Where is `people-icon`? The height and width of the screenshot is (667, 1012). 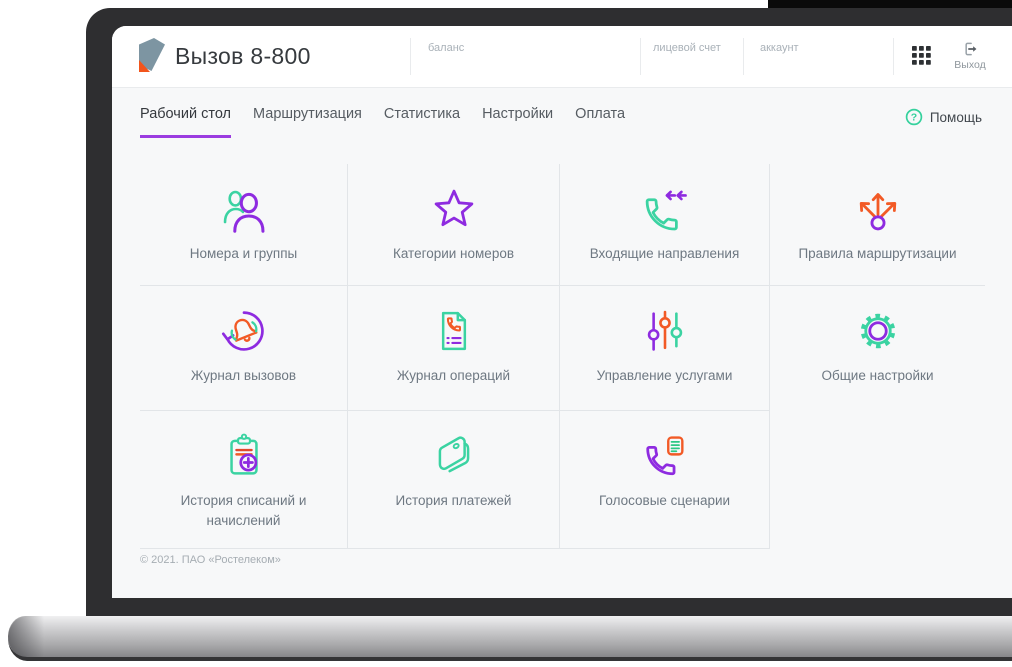
people-icon is located at coordinates (243, 211).